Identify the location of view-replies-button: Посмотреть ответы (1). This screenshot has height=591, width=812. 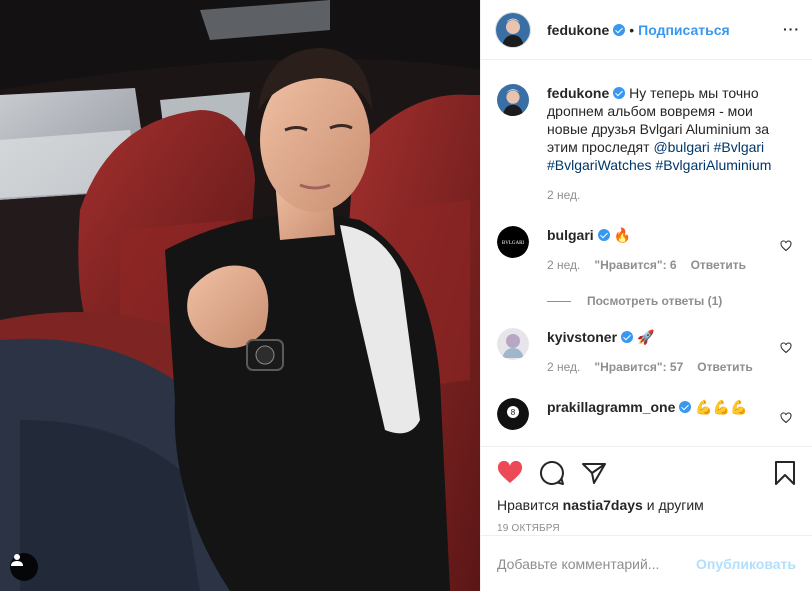
(671, 301).